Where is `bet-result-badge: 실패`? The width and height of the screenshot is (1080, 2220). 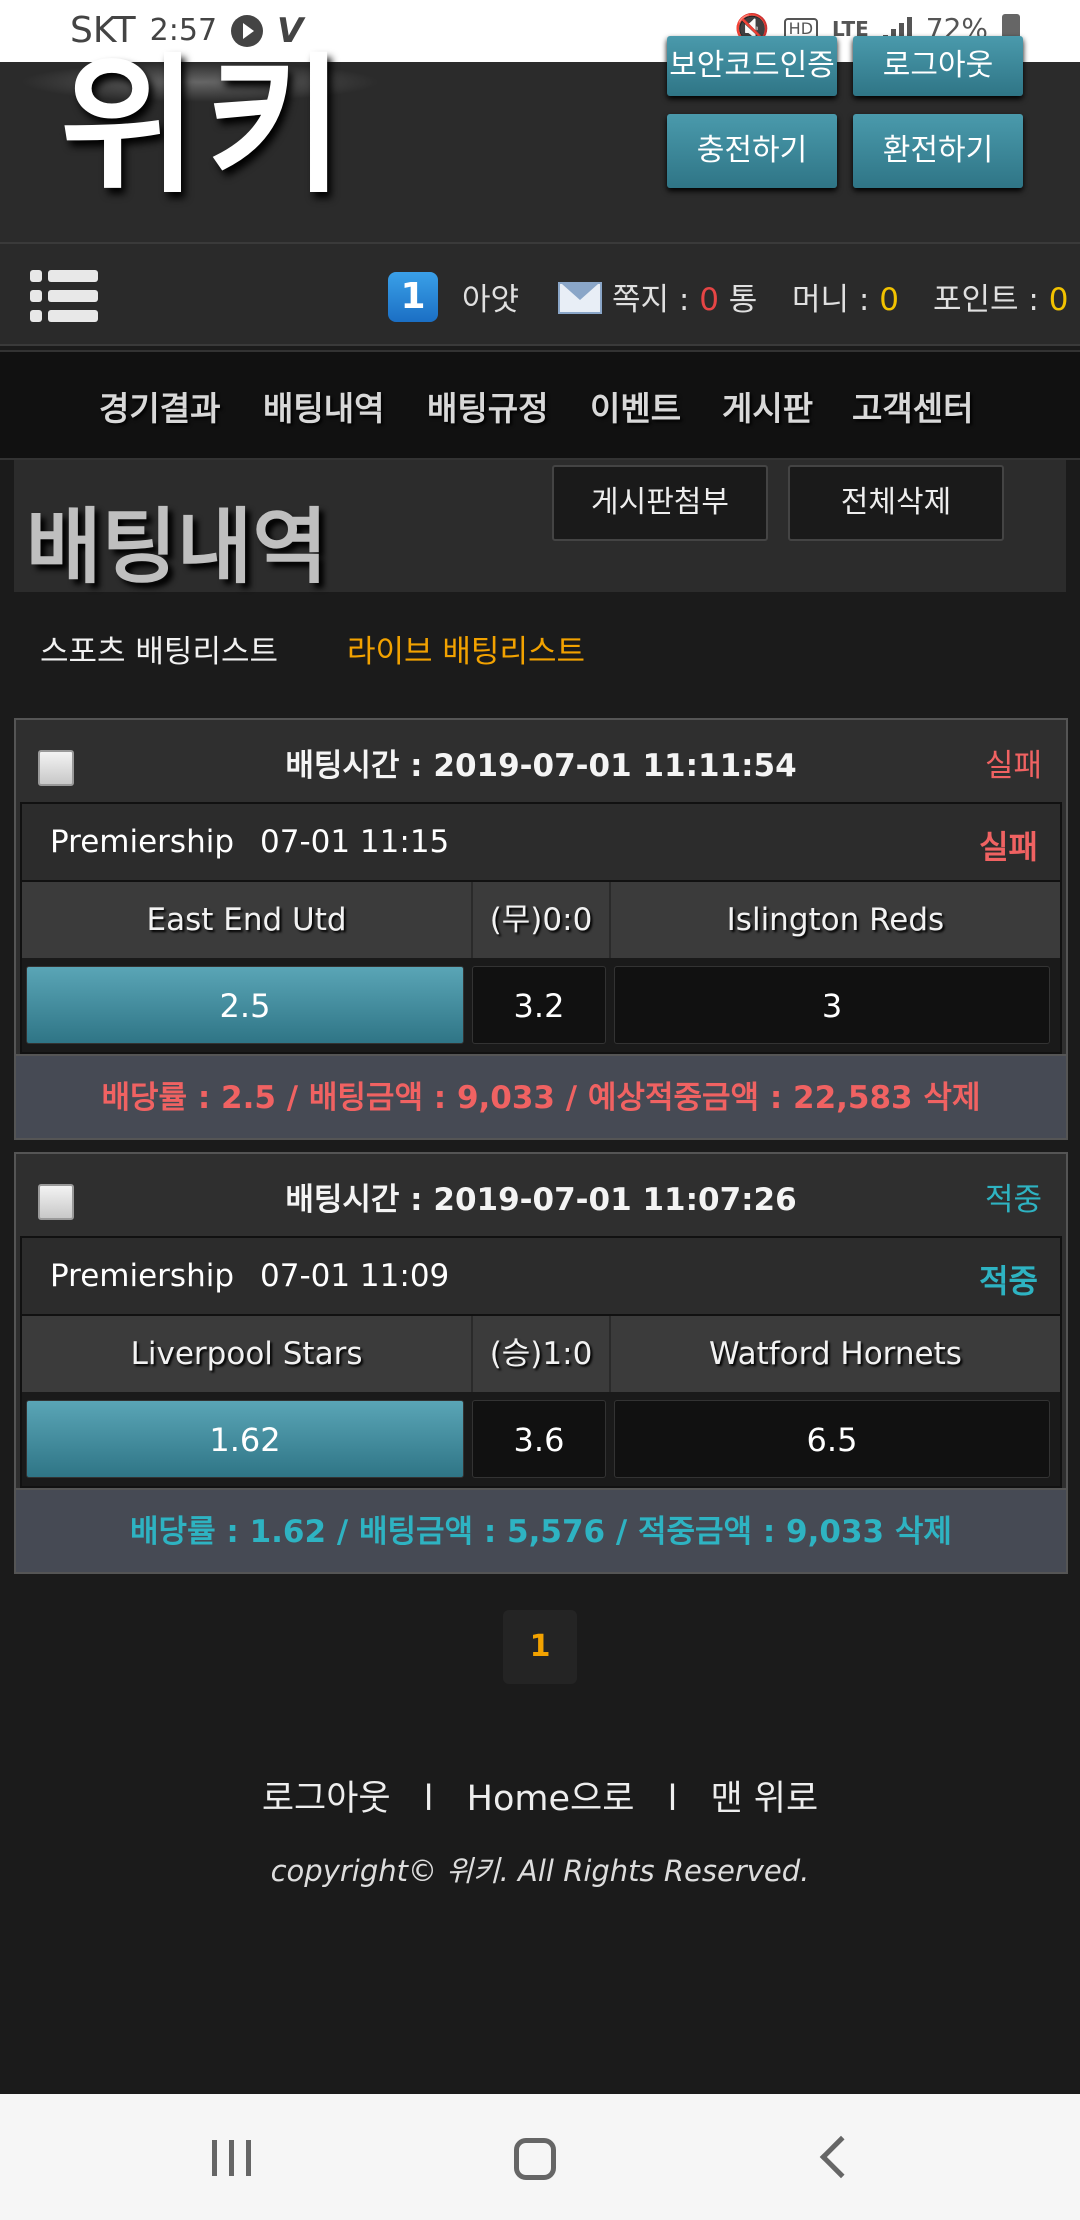
bet-result-badge: 실패 is located at coordinates (1013, 766).